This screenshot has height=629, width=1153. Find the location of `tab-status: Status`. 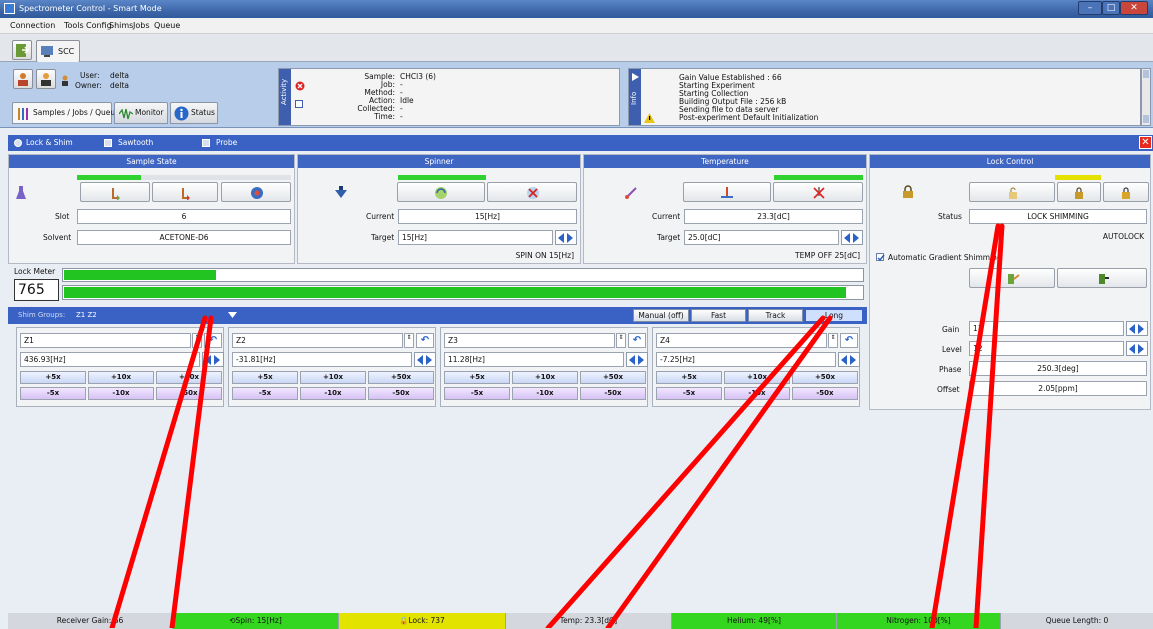

tab-status: Status is located at coordinates (194, 113).